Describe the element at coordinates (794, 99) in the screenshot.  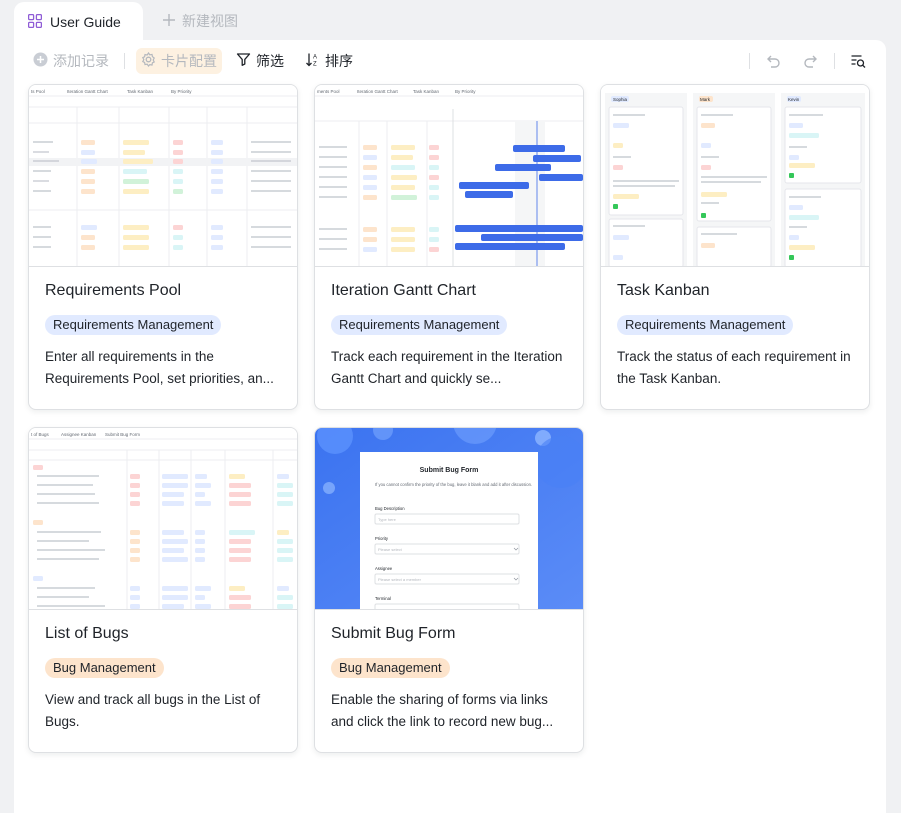
I see `kanban-column-header: Kevin` at that location.